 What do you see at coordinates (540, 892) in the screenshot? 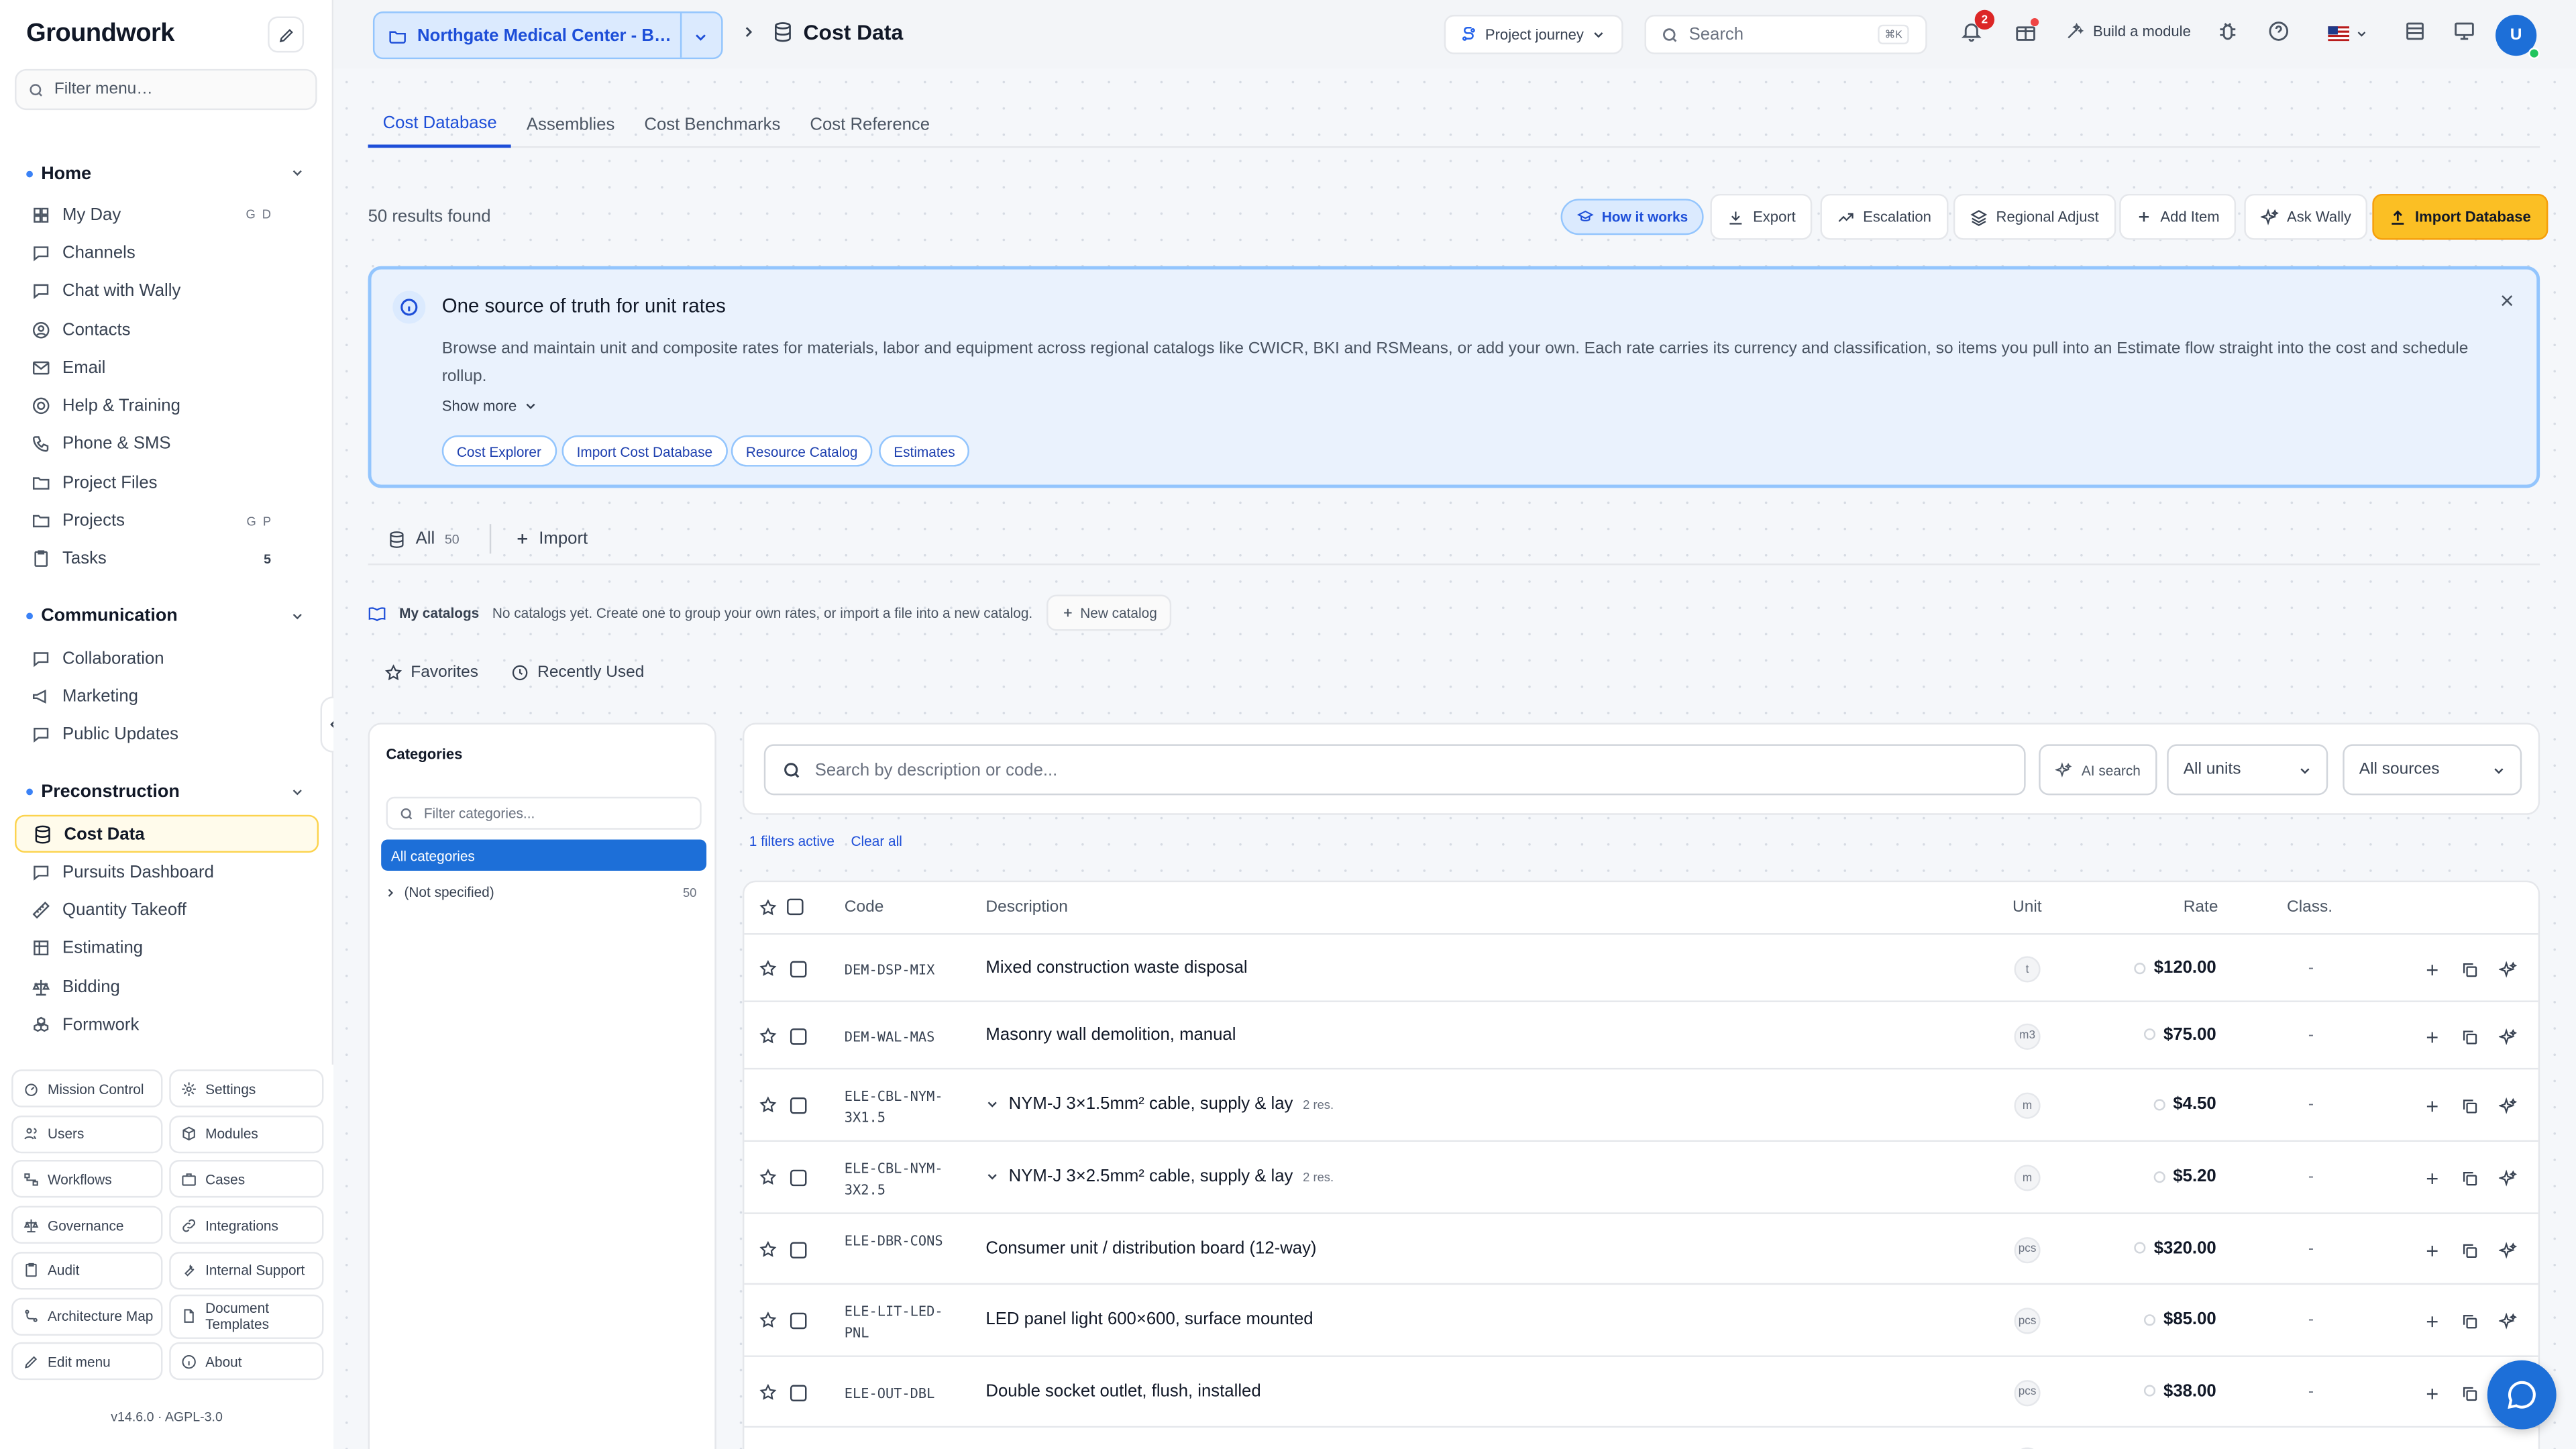
I see `category-item: (Not specified) 50` at bounding box center [540, 892].